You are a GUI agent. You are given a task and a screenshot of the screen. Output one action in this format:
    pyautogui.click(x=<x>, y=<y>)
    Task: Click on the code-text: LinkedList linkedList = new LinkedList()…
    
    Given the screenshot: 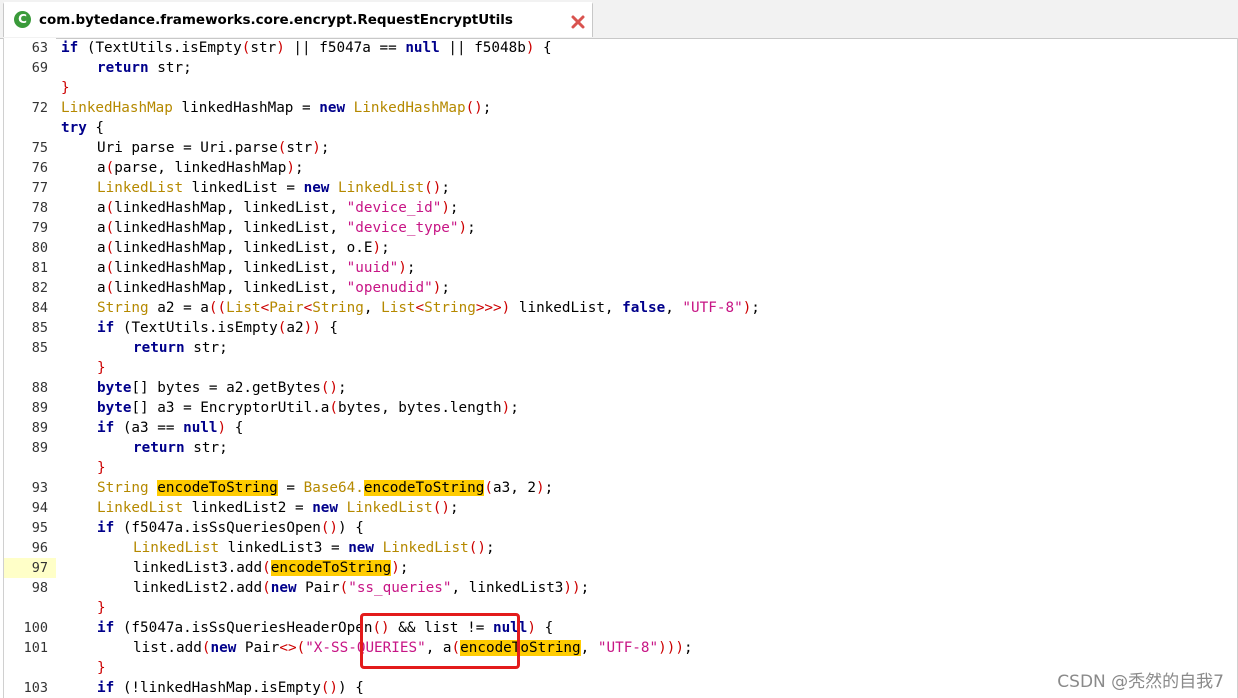 What is the action you would take?
    pyautogui.click(x=273, y=188)
    